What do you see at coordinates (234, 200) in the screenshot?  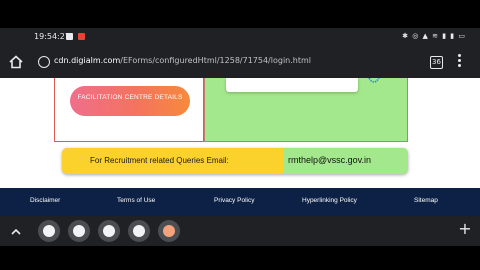 I see `footer-link-privacy: Privacy Policy` at bounding box center [234, 200].